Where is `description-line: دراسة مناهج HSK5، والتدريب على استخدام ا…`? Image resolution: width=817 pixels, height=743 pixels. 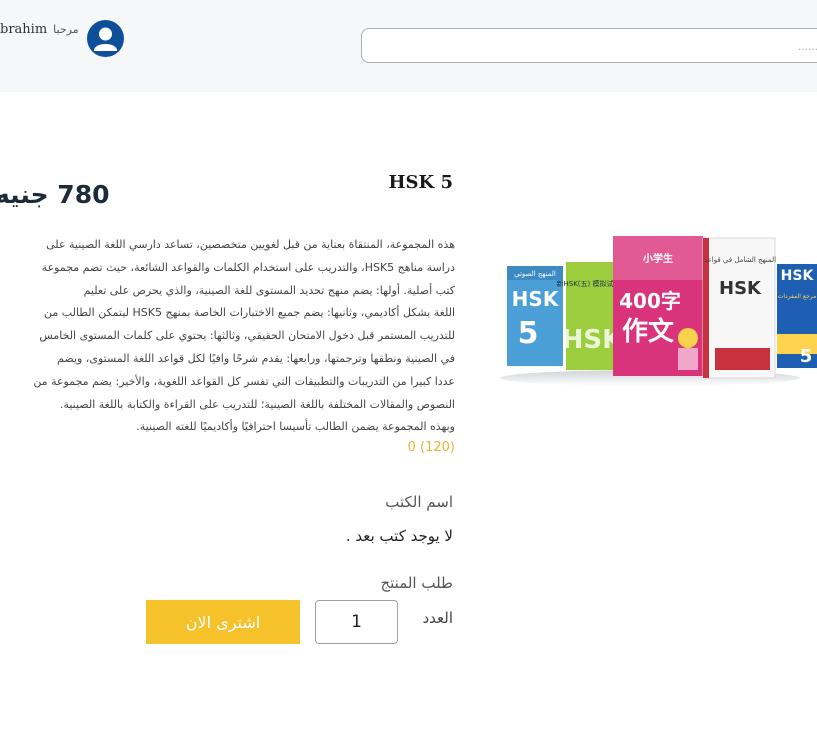
description-line: دراسة مناهج HSK5، والتدريب على استخدام ا… is located at coordinates (248, 267).